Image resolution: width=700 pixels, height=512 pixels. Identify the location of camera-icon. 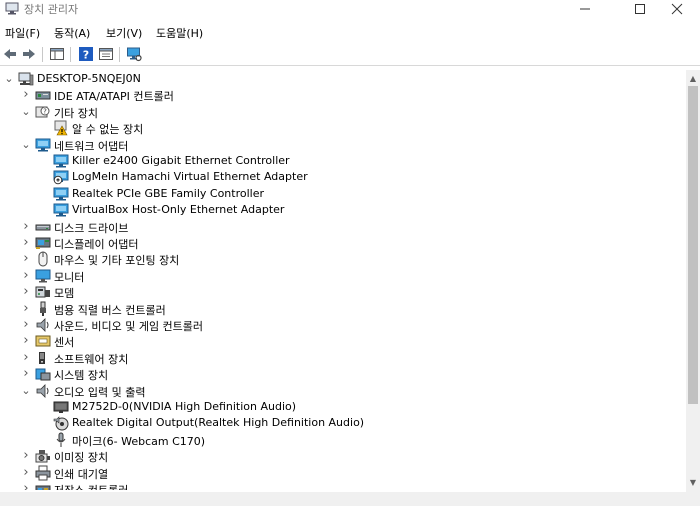
(42, 456).